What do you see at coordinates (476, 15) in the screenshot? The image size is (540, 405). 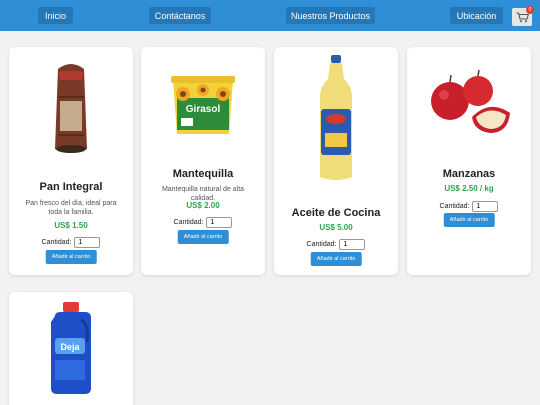 I see `nav-ubicacion-button: Ubicación` at bounding box center [476, 15].